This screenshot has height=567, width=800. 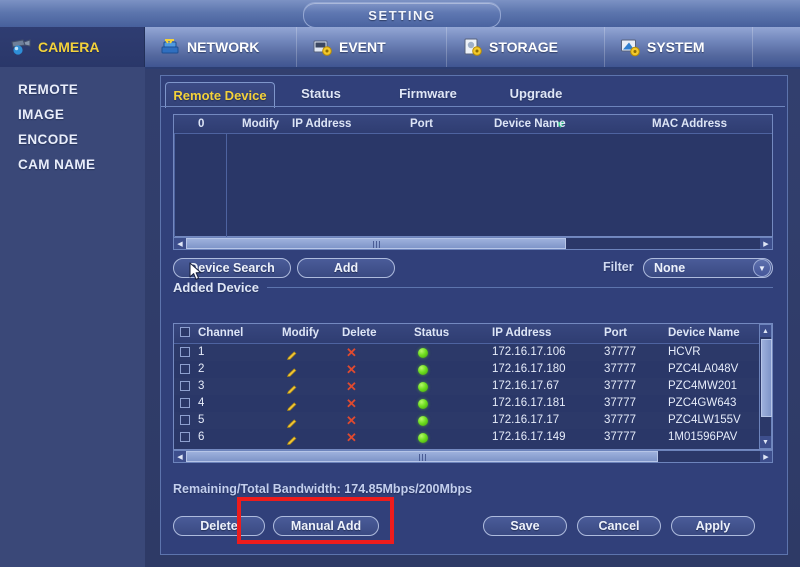 What do you see at coordinates (530, 124) in the screenshot?
I see `search-col-device-name: Device Name` at bounding box center [530, 124].